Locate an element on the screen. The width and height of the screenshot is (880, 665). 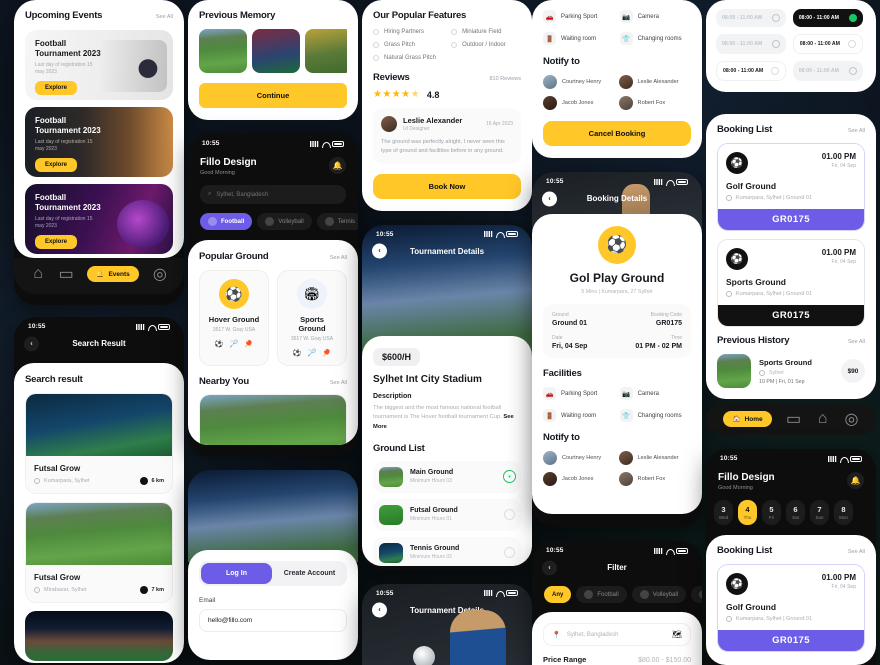
tab-events: 🔔 Events is located at coordinates (113, 274).